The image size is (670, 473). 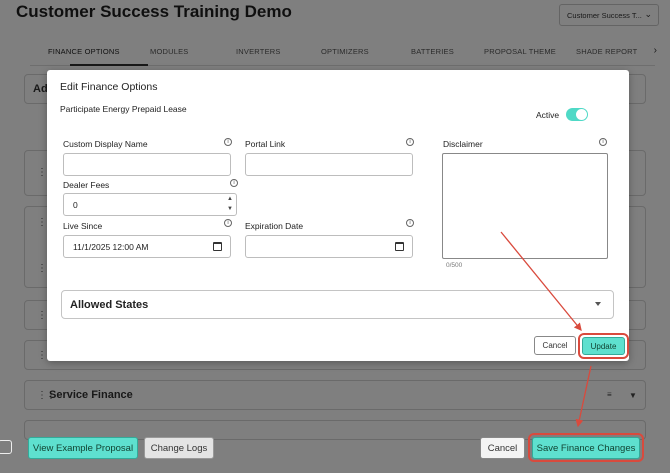 I want to click on arrow-to-update, so click(x=541, y=281).